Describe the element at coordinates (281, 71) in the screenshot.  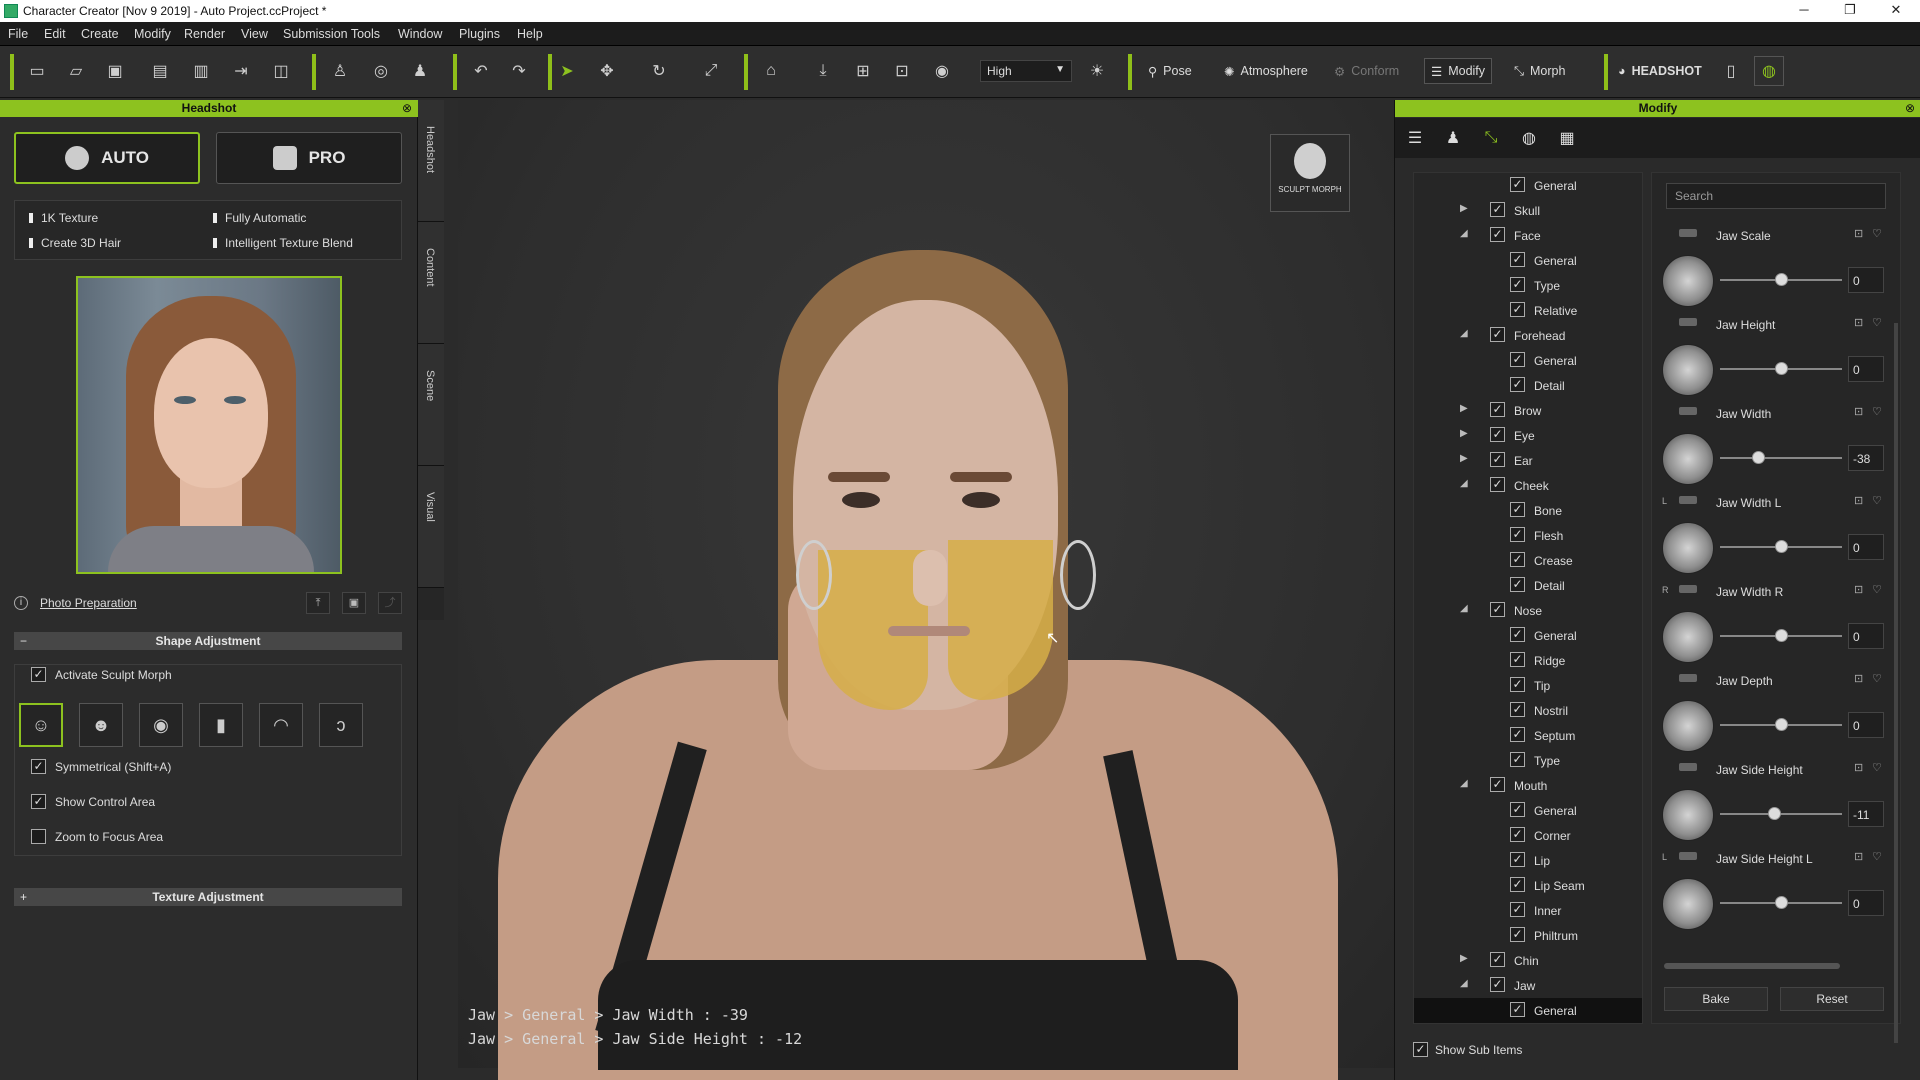
I see `render-settings-icon: ◫` at that location.